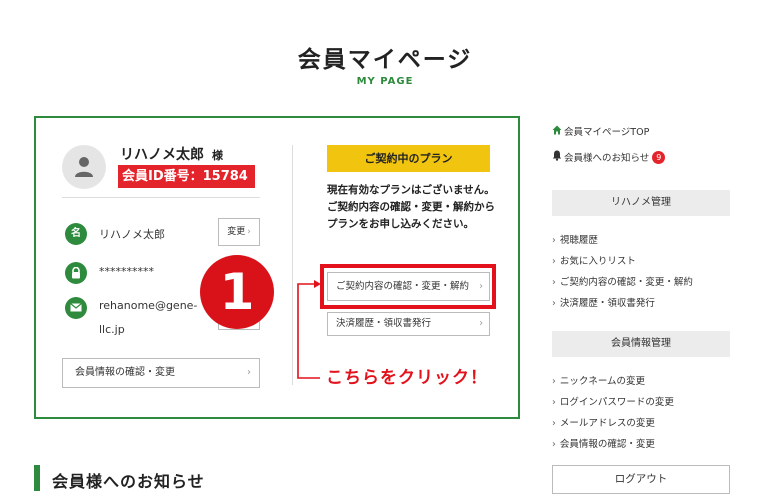 This screenshot has width=770, height=500. Describe the element at coordinates (607, 444) in the screenshot. I see `sidebar-item-label: 会員情報の確認・変更` at that location.